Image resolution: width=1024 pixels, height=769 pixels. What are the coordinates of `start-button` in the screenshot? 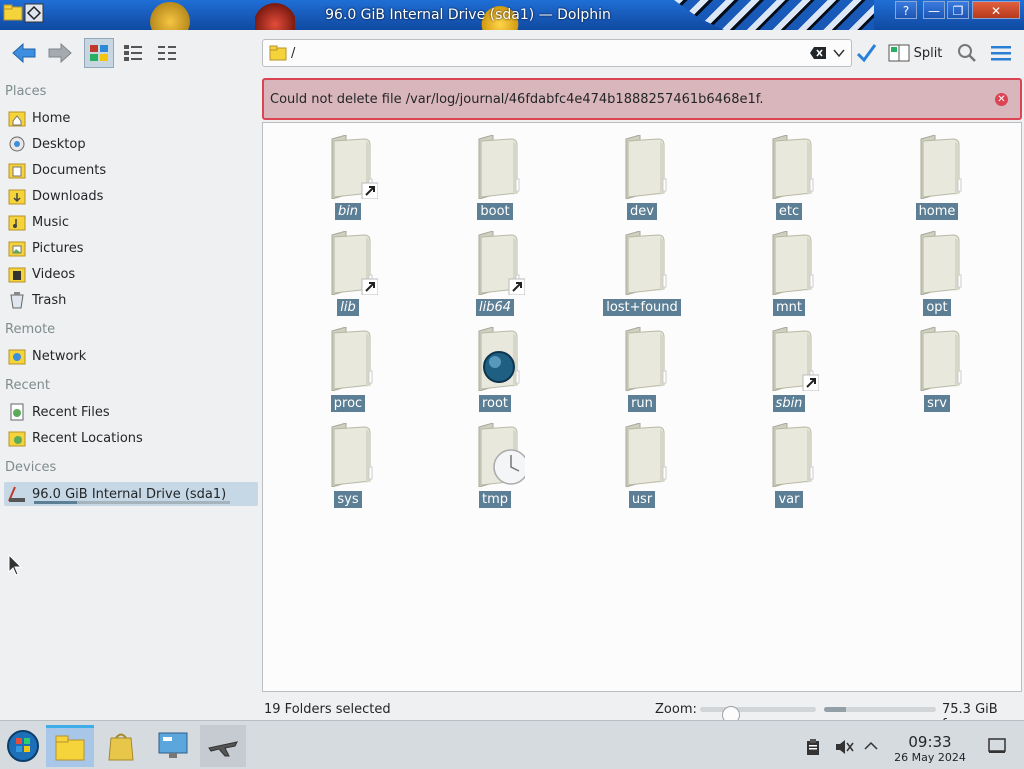 It's located at (23, 746).